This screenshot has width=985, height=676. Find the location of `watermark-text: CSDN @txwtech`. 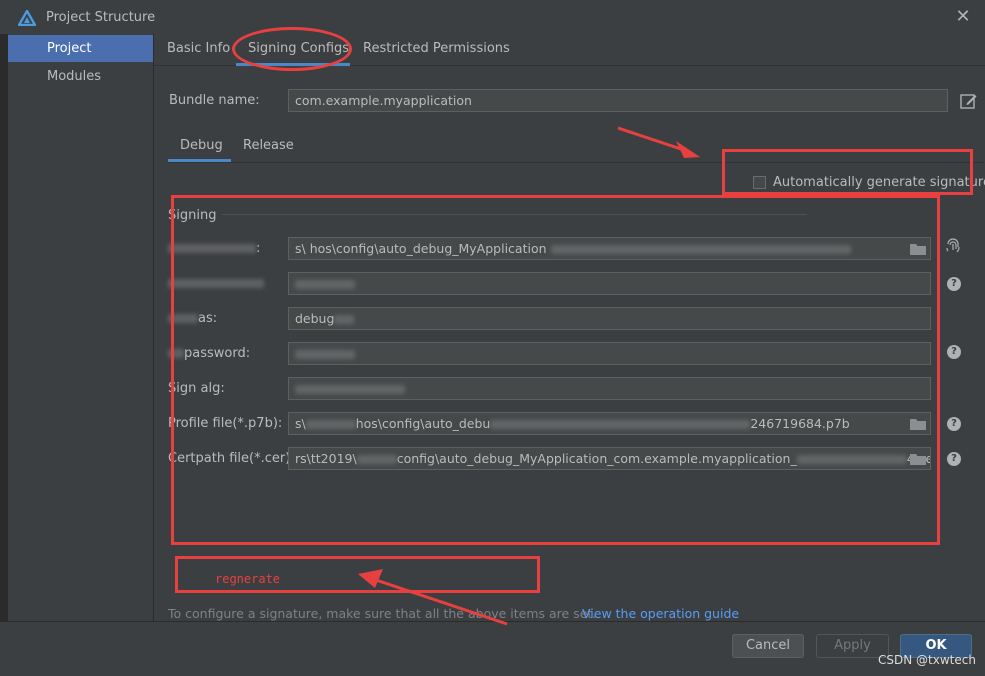

watermark-text: CSDN @txwtech is located at coordinates (927, 660).